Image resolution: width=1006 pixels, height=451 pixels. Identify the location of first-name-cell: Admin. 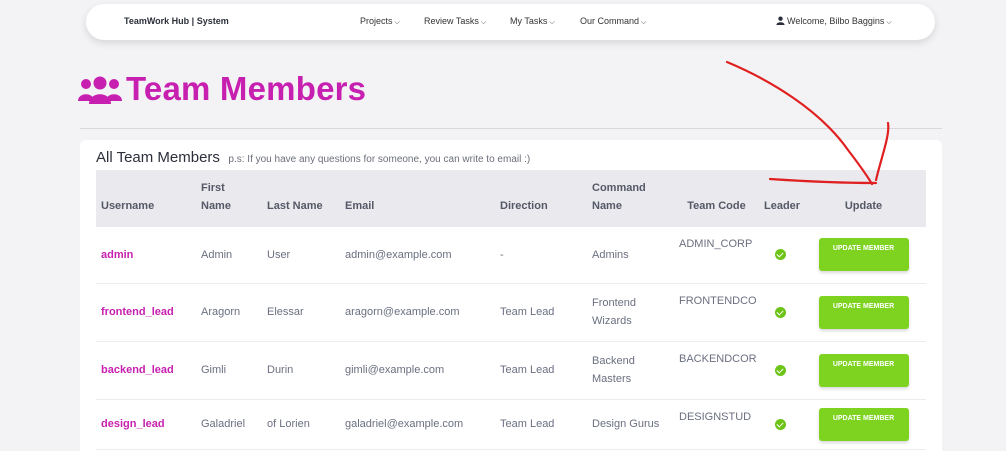
(217, 254).